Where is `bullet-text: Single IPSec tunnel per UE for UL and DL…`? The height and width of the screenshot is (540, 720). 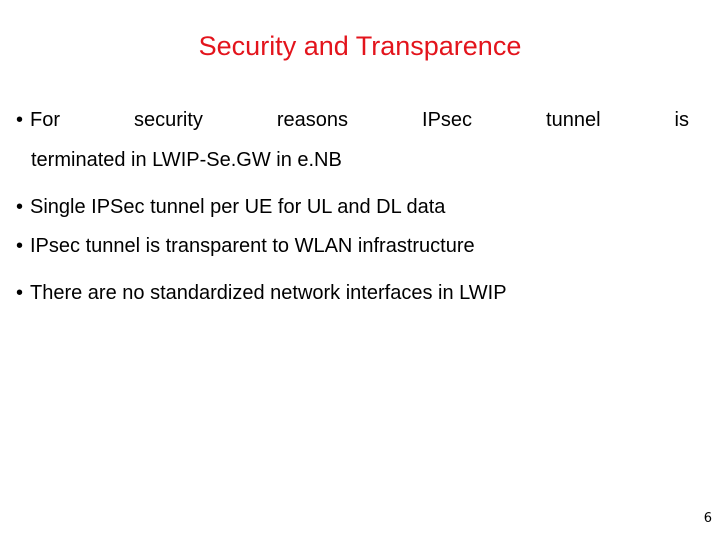 bullet-text: Single IPSec tunnel per UE for UL and DL… is located at coordinates (238, 207).